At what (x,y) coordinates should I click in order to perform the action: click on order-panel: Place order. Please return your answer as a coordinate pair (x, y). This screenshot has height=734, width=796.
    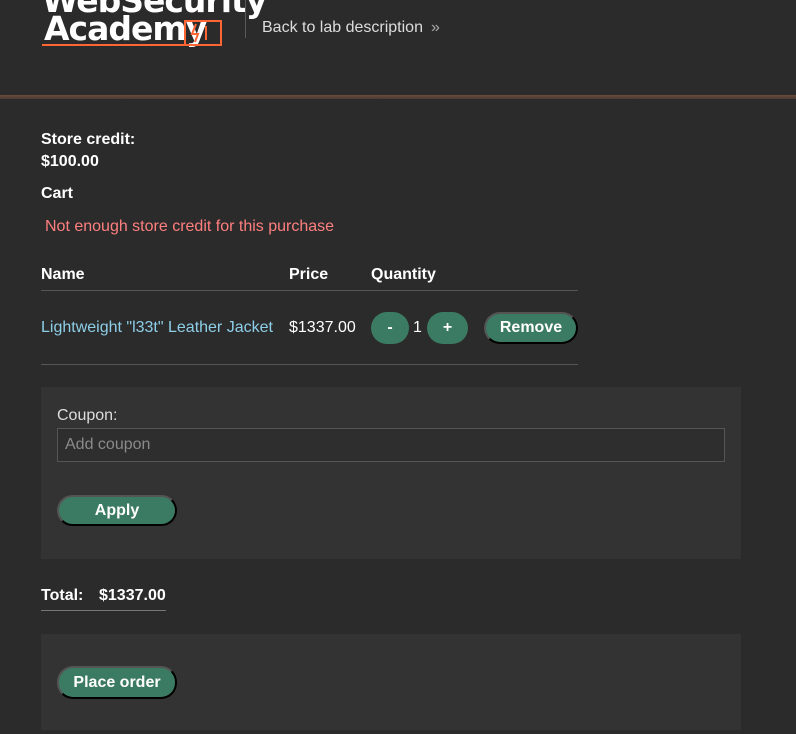
    Looking at the image, I should click on (391, 682).